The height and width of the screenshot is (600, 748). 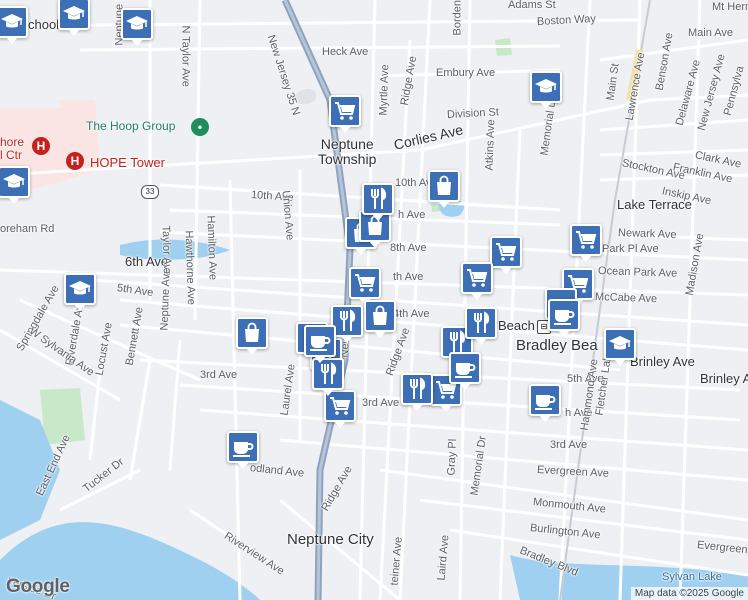 What do you see at coordinates (384, 90) in the screenshot?
I see `street-label: Myrtle Ave` at bounding box center [384, 90].